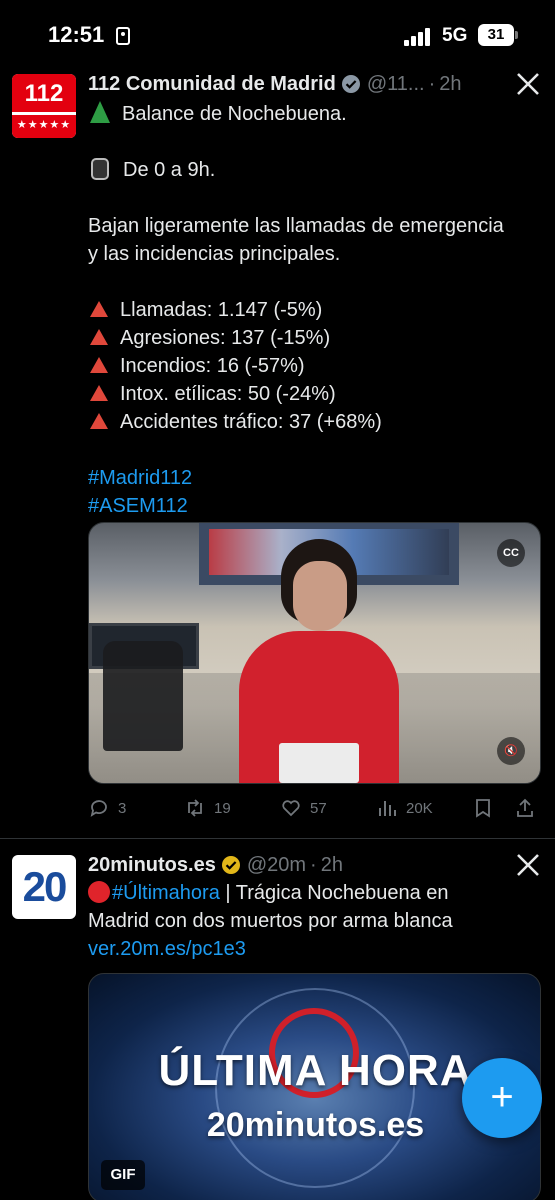 The width and height of the screenshot is (555, 1200). What do you see at coordinates (122, 808) in the screenshot?
I see `reply-count: 3` at bounding box center [122, 808].